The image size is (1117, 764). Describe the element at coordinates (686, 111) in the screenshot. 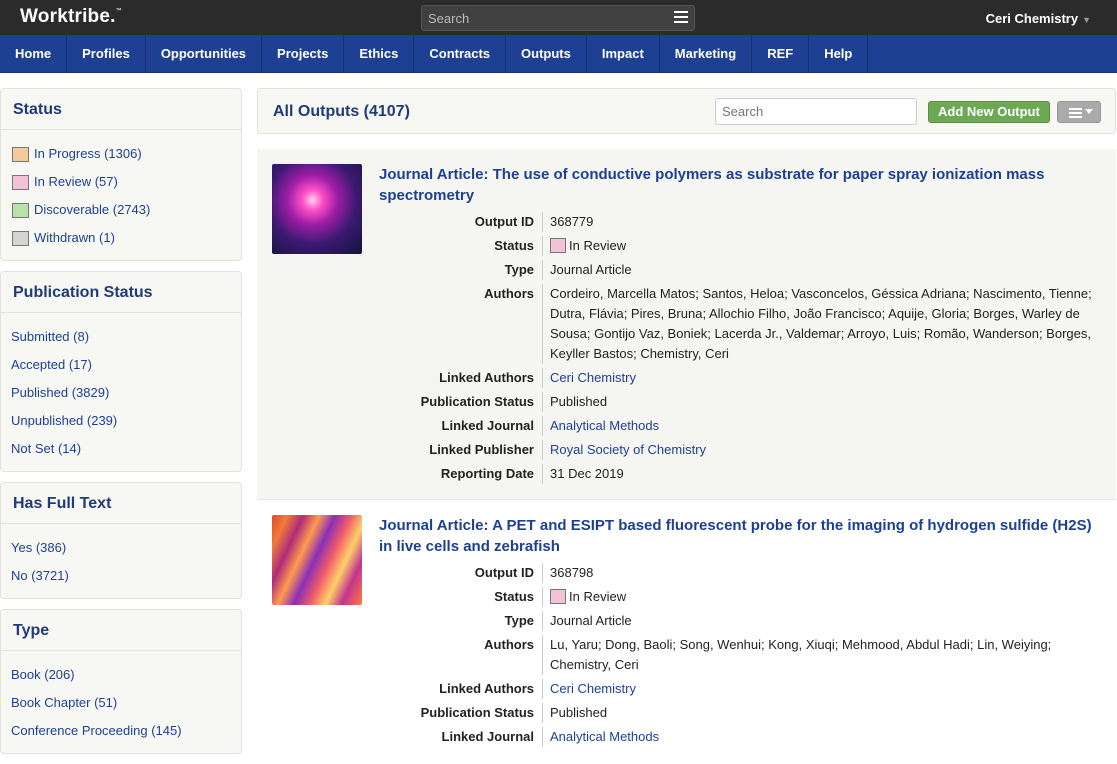

I see `outputs-header: All Outputs (4107) Add New Output` at that location.